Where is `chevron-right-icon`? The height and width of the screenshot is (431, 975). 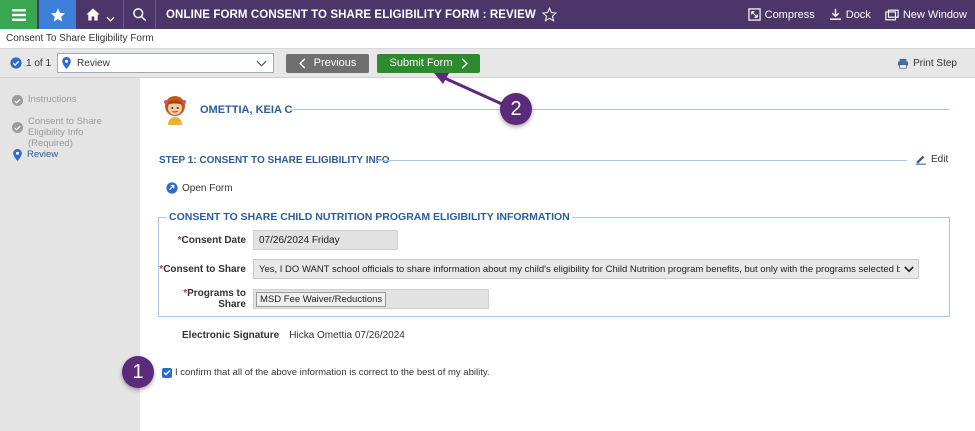 chevron-right-icon is located at coordinates (464, 63).